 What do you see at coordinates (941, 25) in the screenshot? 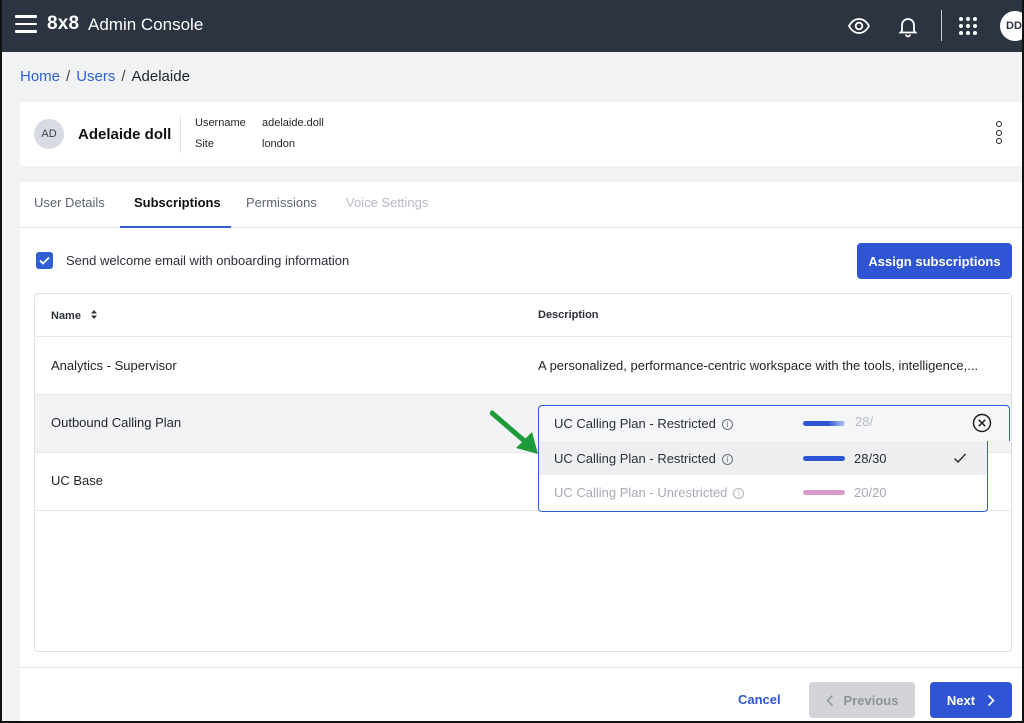
I see `topbar-divider` at bounding box center [941, 25].